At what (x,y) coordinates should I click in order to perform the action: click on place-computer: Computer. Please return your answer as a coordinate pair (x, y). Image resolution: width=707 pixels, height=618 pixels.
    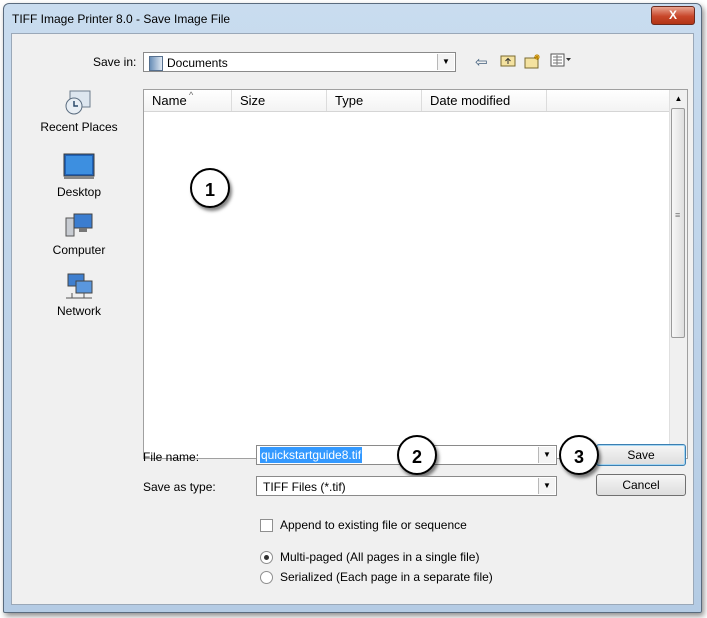
    Looking at the image, I should click on (79, 233).